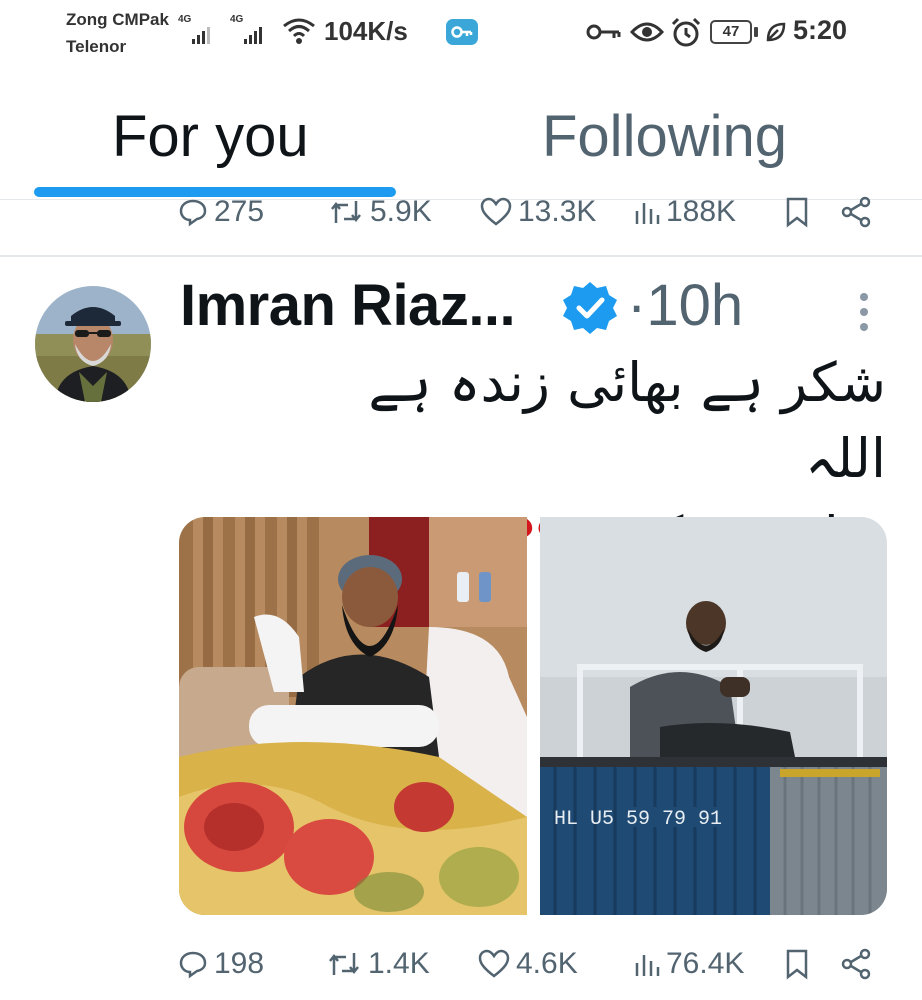 This screenshot has width=922, height=1000. What do you see at coordinates (701, 211) in the screenshot?
I see `views-count: 188K` at bounding box center [701, 211].